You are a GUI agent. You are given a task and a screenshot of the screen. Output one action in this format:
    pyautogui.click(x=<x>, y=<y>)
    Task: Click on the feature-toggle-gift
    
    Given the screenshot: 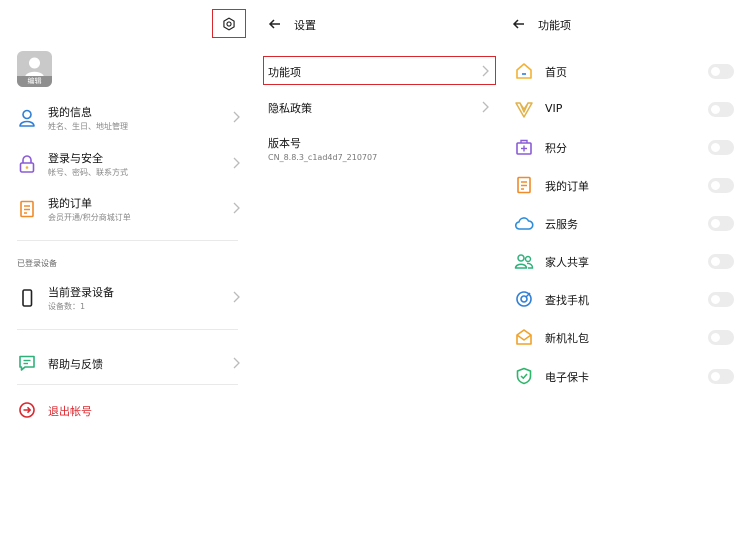 What is the action you would take?
    pyautogui.click(x=721, y=337)
    